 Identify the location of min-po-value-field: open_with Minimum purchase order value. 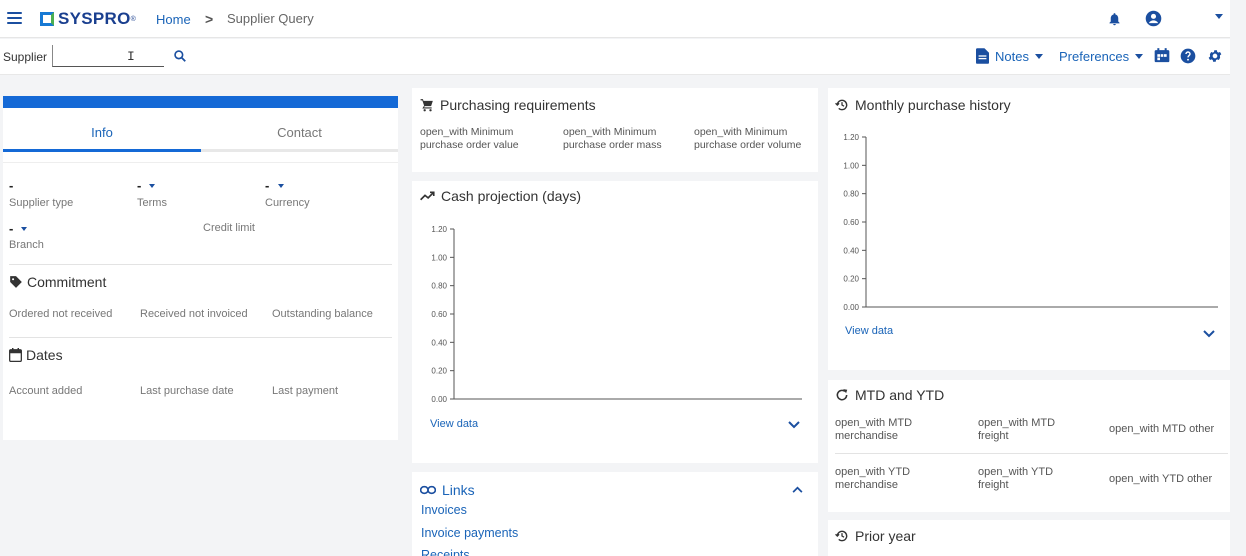
(469, 139).